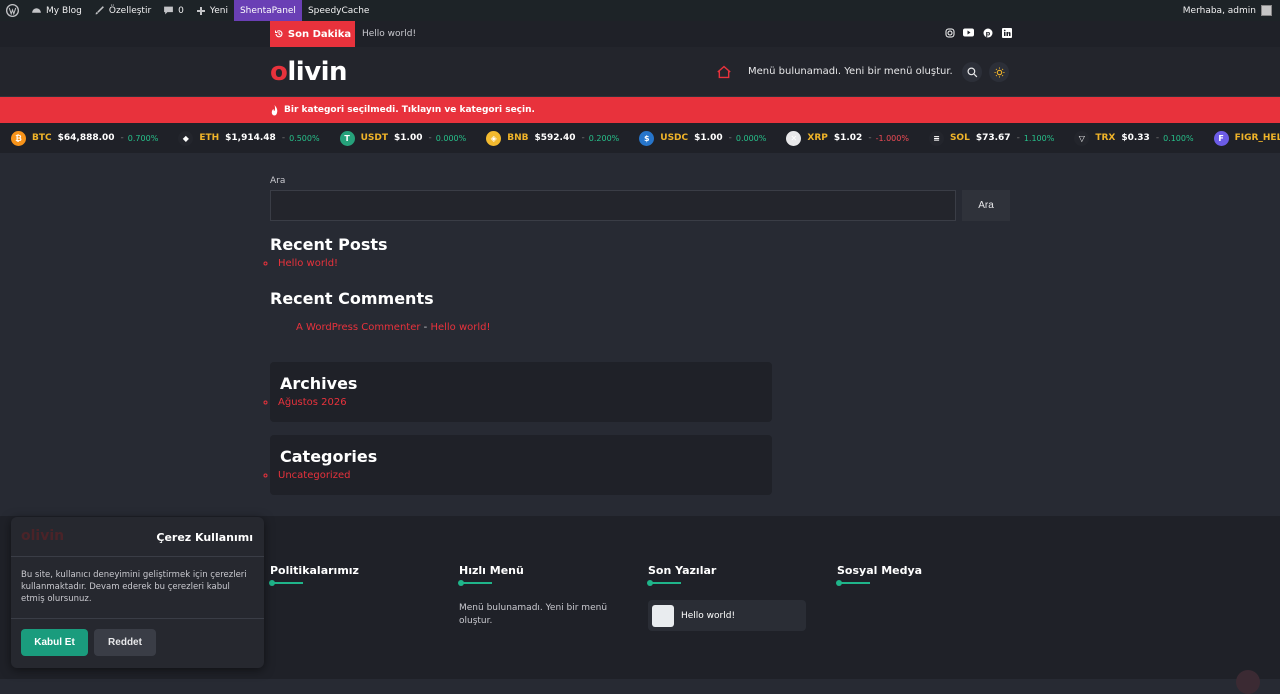 Image resolution: width=1280 pixels, height=694 pixels. I want to click on archives-title: Archives, so click(319, 383).